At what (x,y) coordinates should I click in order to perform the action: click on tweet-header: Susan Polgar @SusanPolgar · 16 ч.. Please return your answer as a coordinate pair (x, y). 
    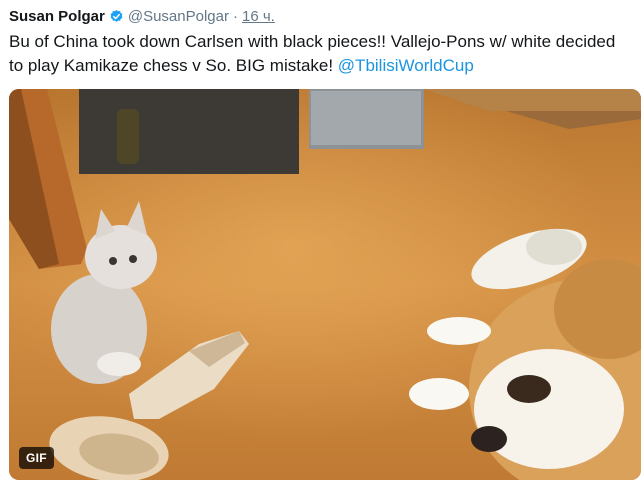
    Looking at the image, I should click on (142, 16).